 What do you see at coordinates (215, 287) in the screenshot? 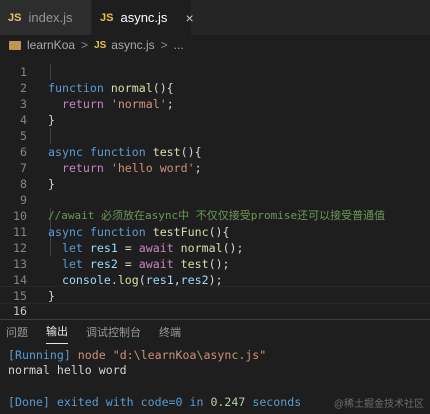
I see `code-line: 15` at bounding box center [215, 287].